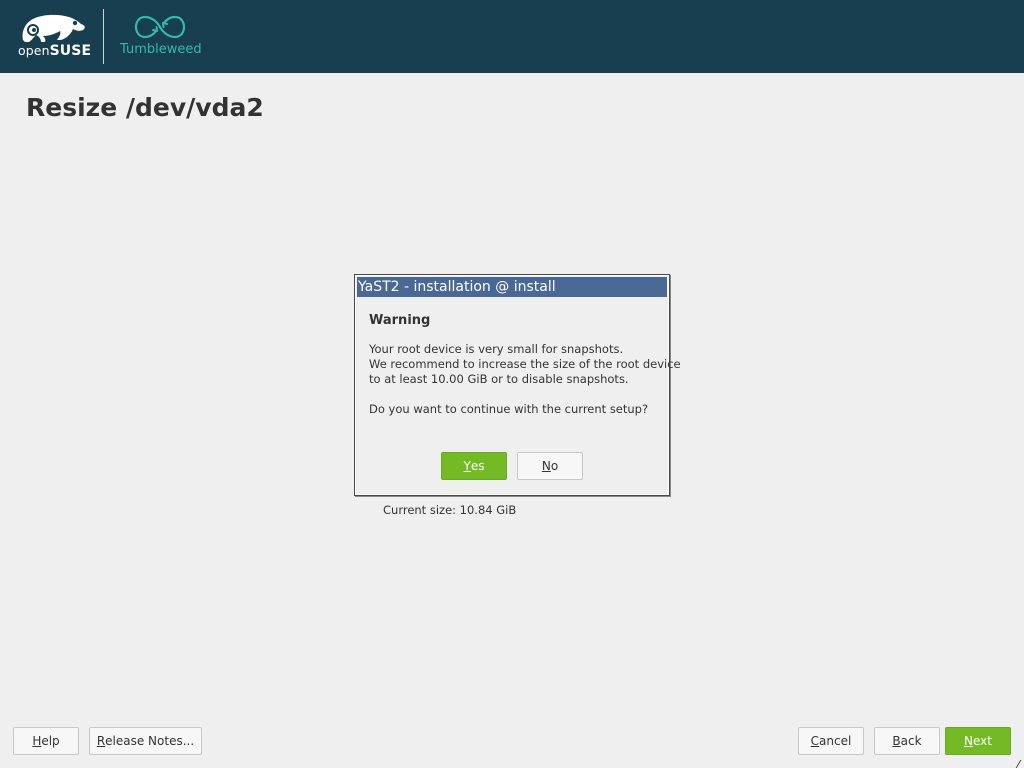 The width and height of the screenshot is (1024, 768). What do you see at coordinates (1019, 764) in the screenshot?
I see `mouse-cursor-icon` at bounding box center [1019, 764].